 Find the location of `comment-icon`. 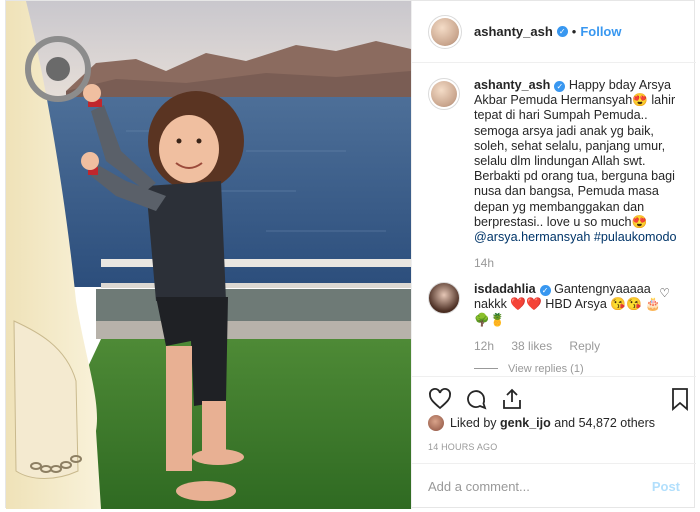

comment-icon is located at coordinates (476, 399).